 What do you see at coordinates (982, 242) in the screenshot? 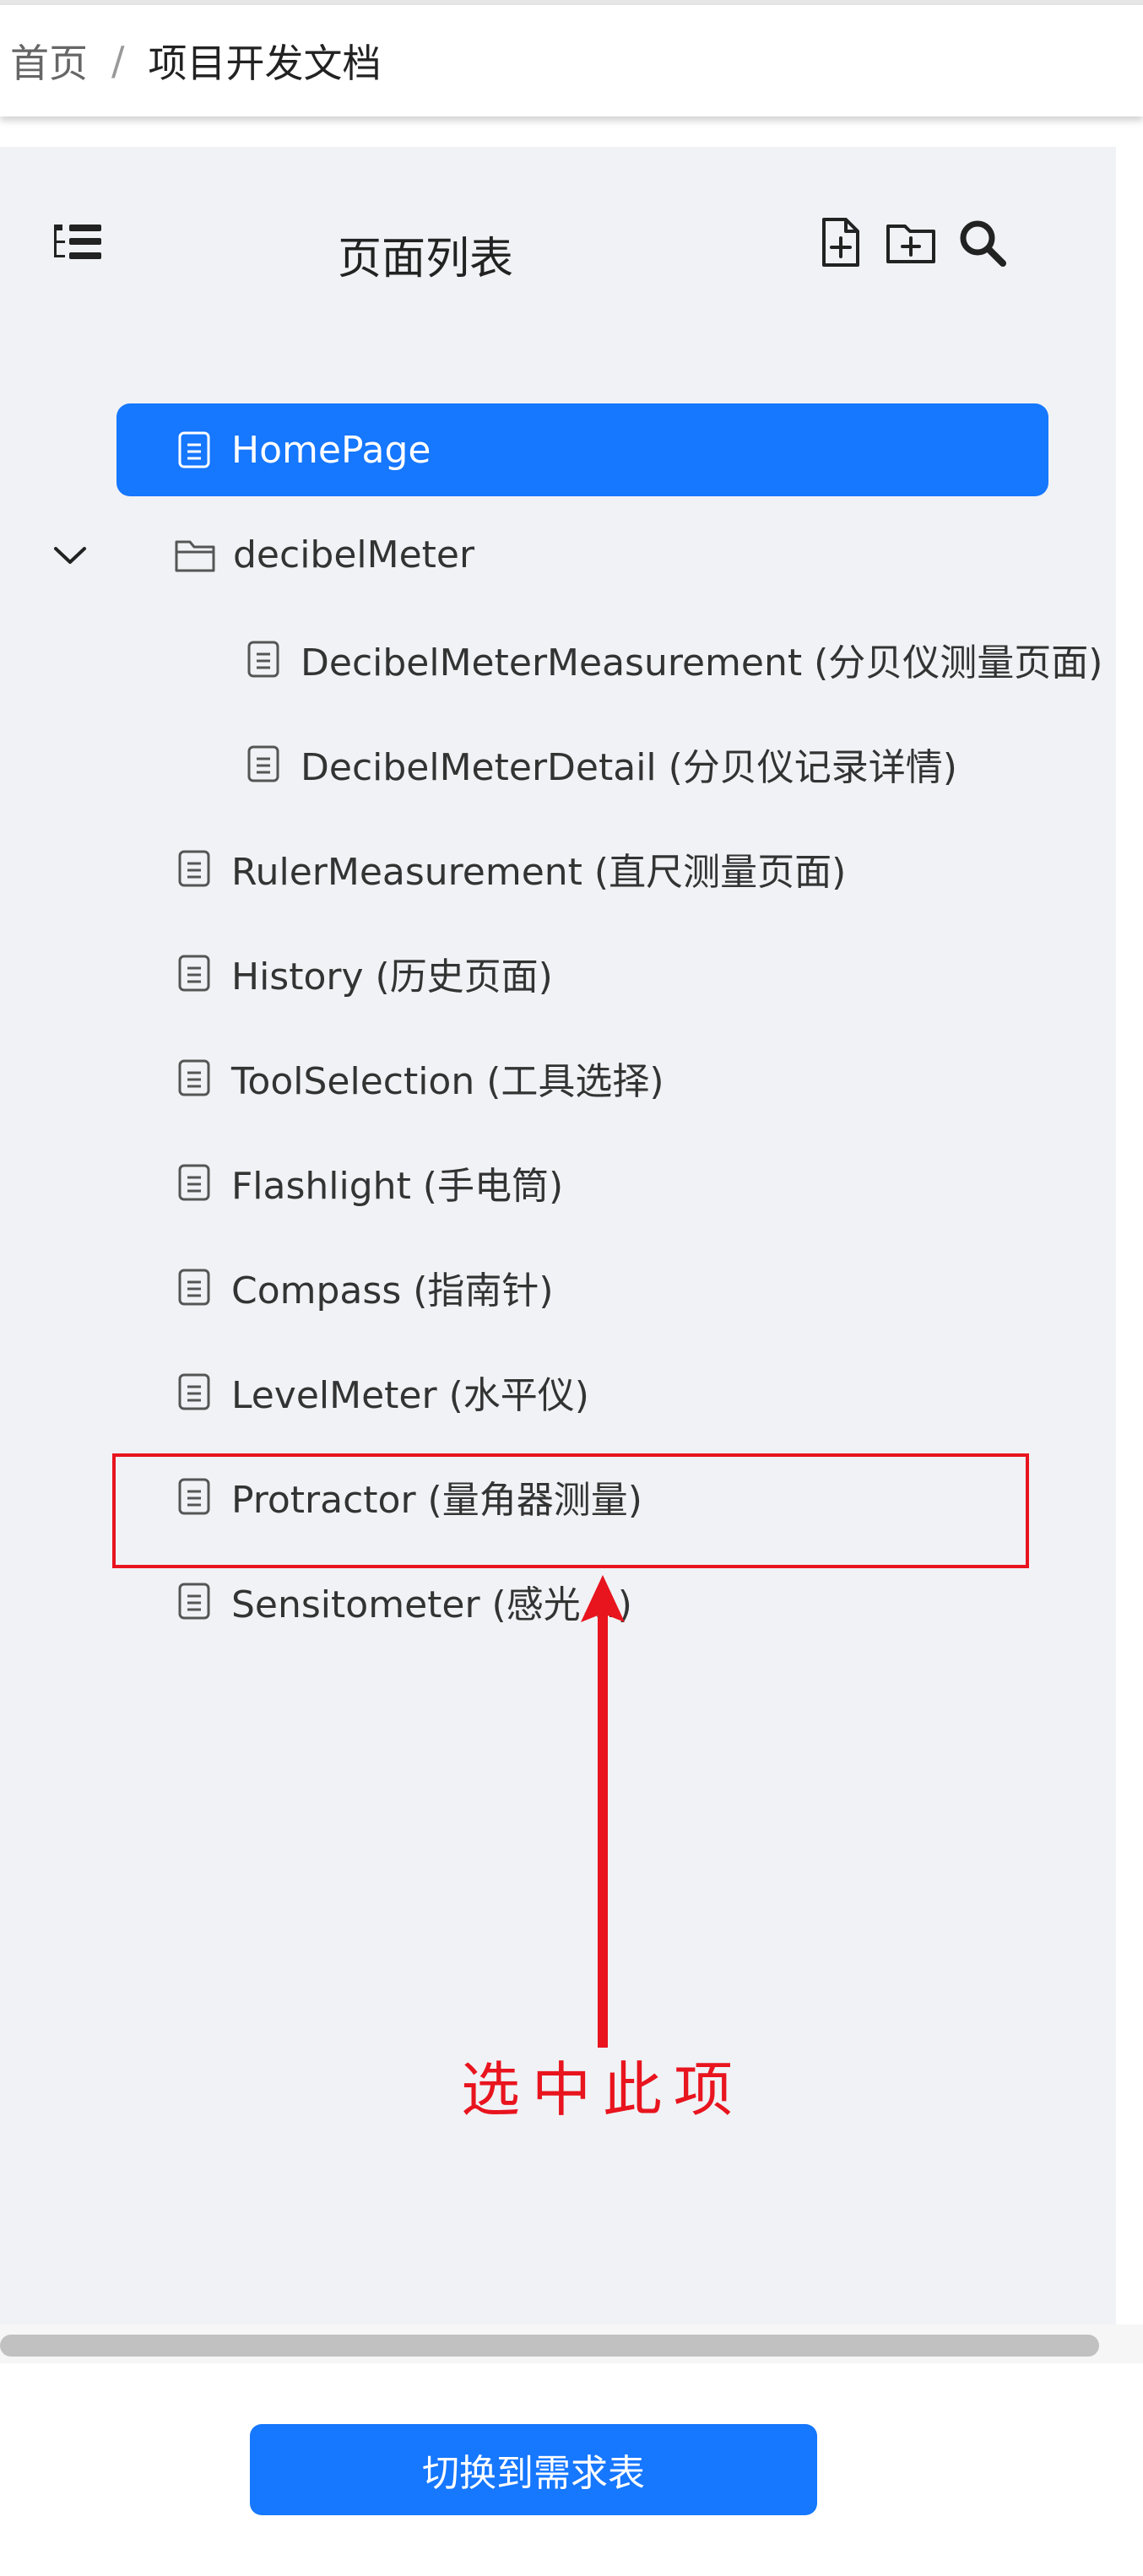
I see `search-icon` at bounding box center [982, 242].